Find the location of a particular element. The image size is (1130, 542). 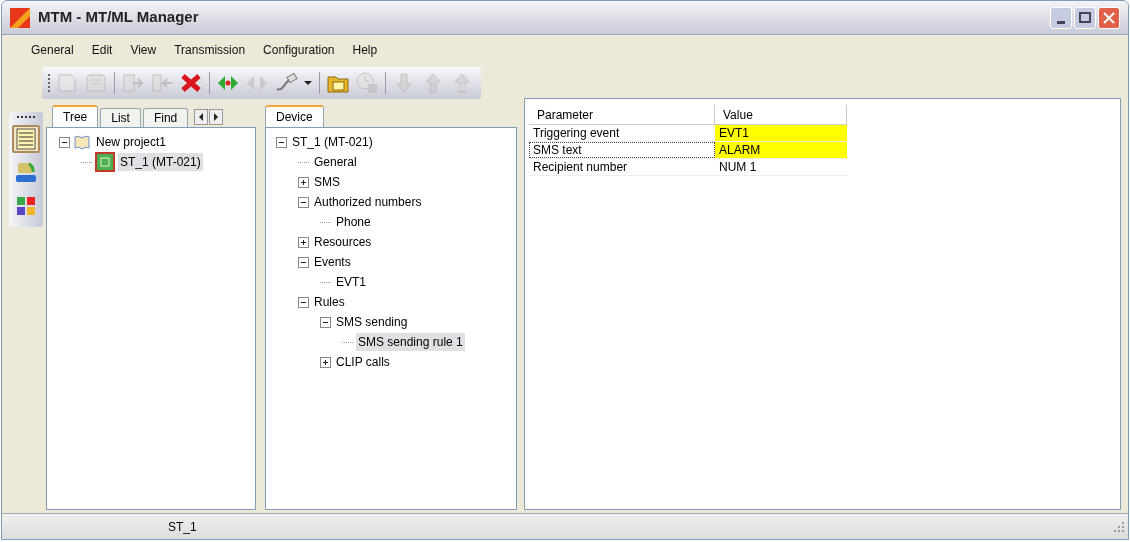

tree-item: General is located at coordinates (335, 162).